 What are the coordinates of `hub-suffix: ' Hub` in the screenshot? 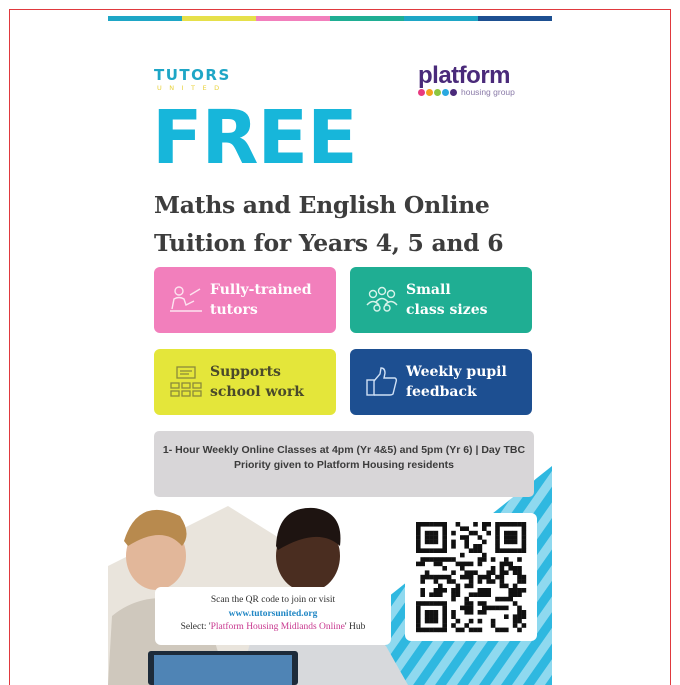 It's located at (355, 627).